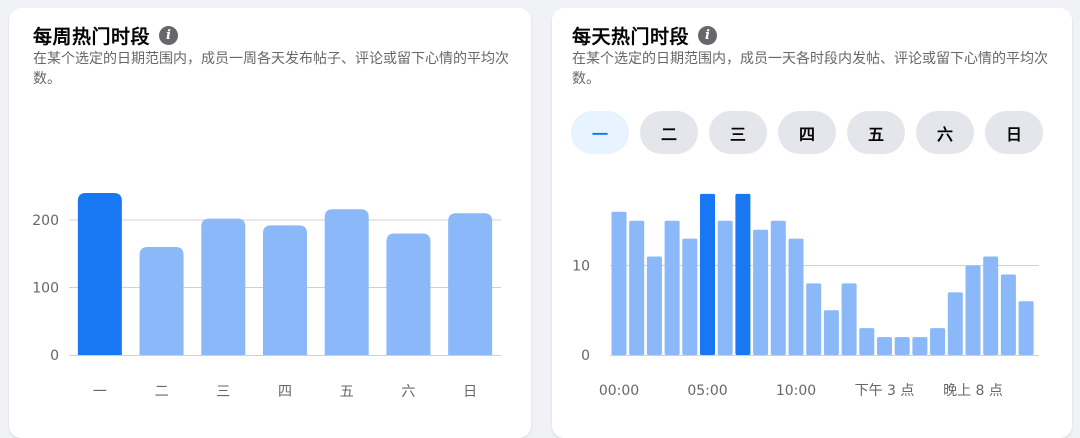  I want to click on weekly-xtick-label: 一, so click(100, 392).